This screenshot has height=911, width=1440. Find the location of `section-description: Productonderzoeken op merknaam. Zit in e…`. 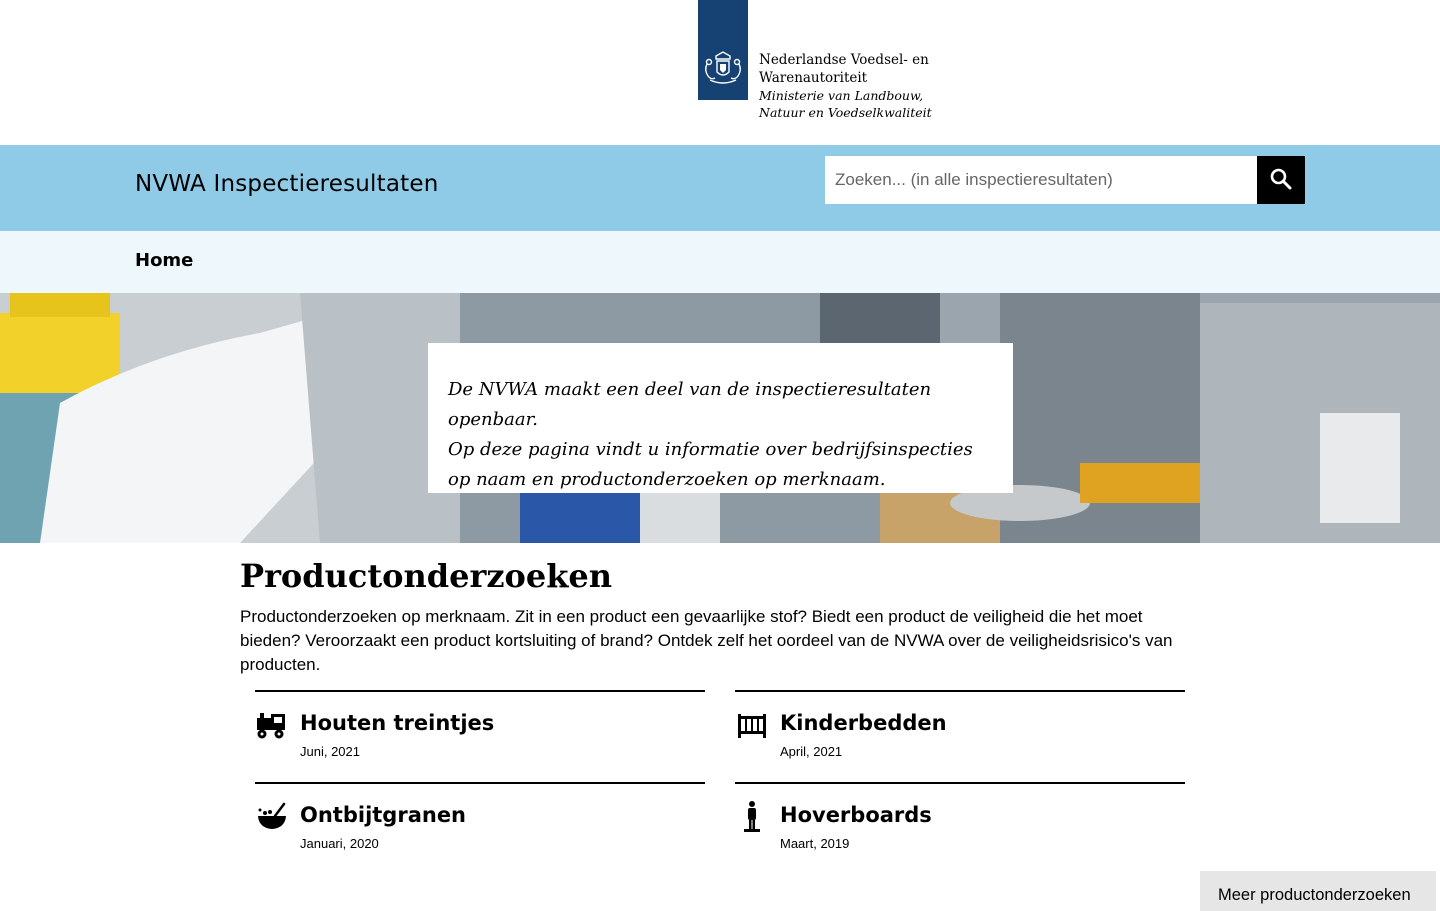

section-description: Productonderzoeken op merknaam. Zit in e… is located at coordinates (706, 640).